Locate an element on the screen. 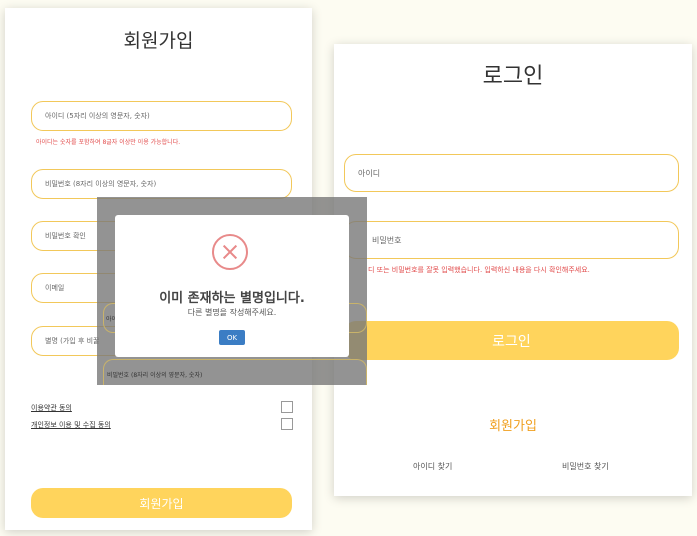 Image resolution: width=697 pixels, height=536 pixels. id-placeholder: 아이디 (5자리 이상의 영문자, 숫자) is located at coordinates (97, 116).